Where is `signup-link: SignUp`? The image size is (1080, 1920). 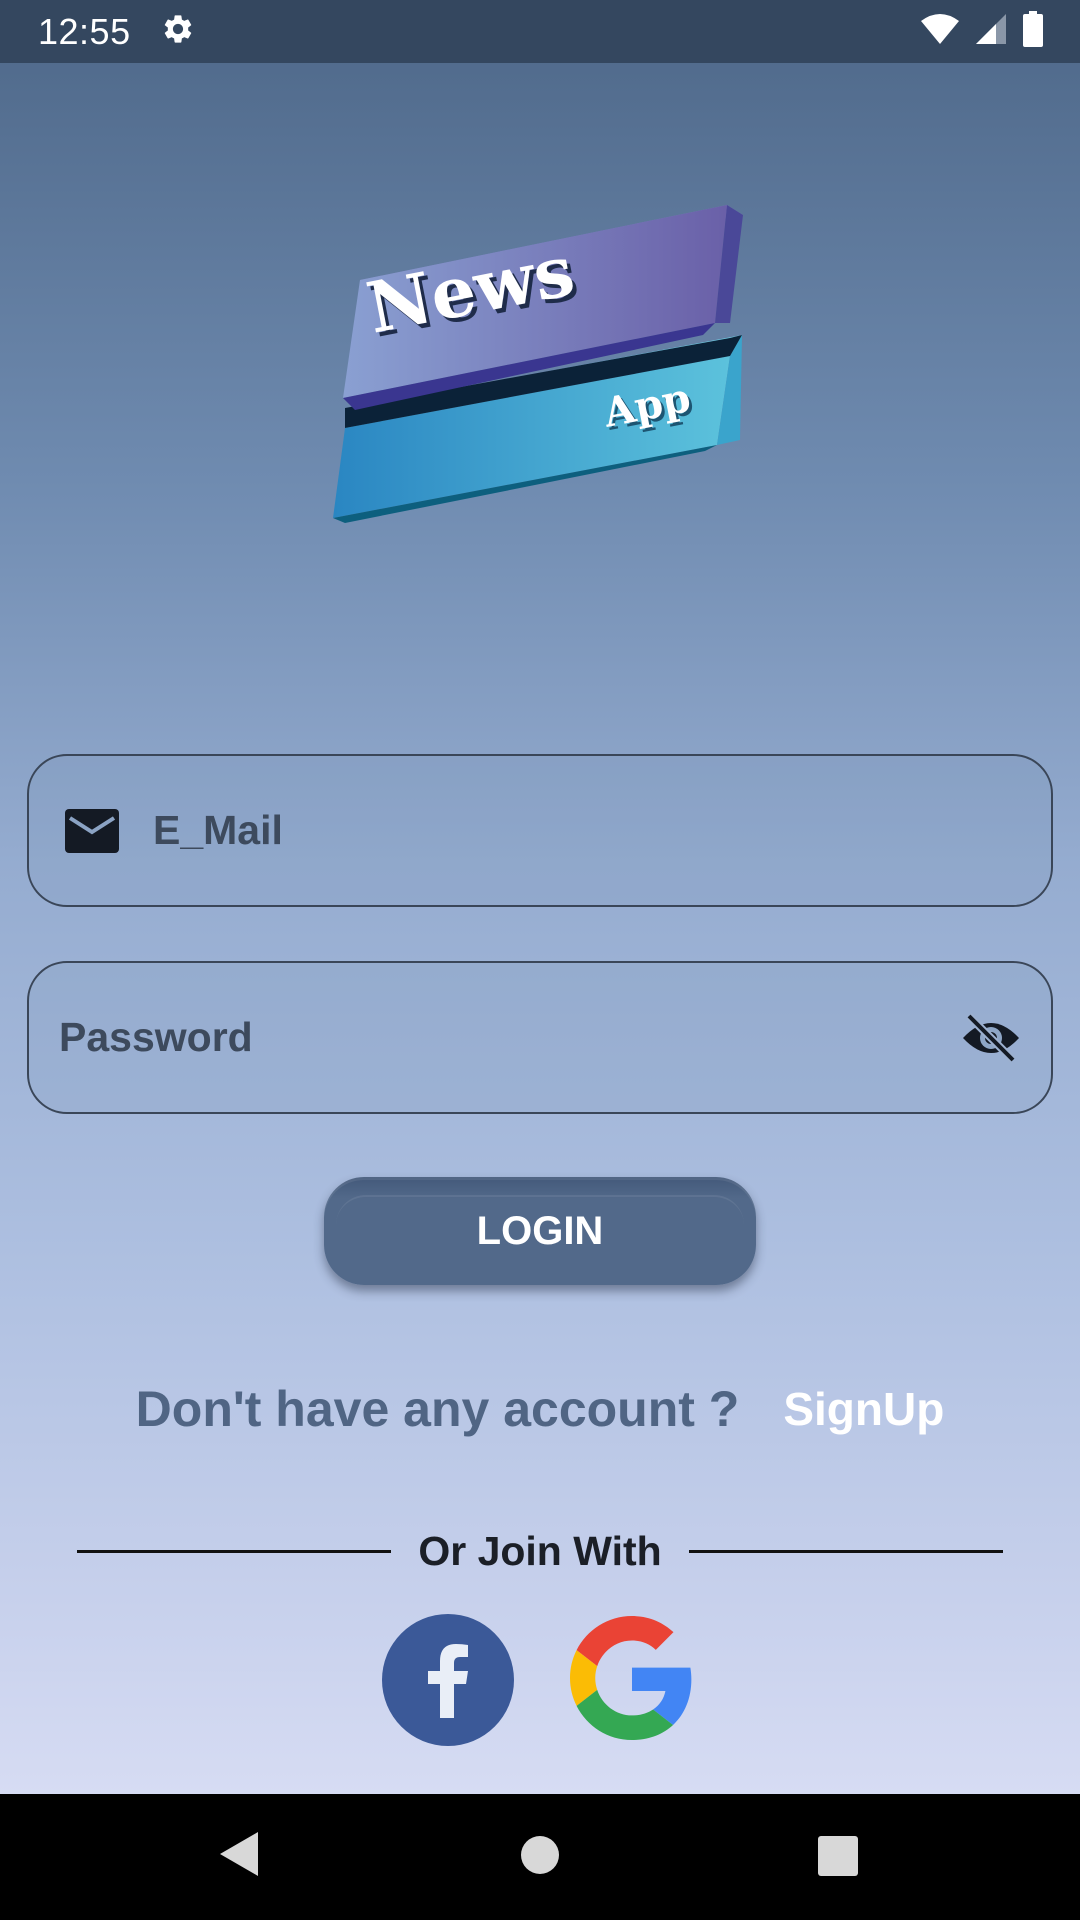
signup-link: SignUp is located at coordinates (863, 1409).